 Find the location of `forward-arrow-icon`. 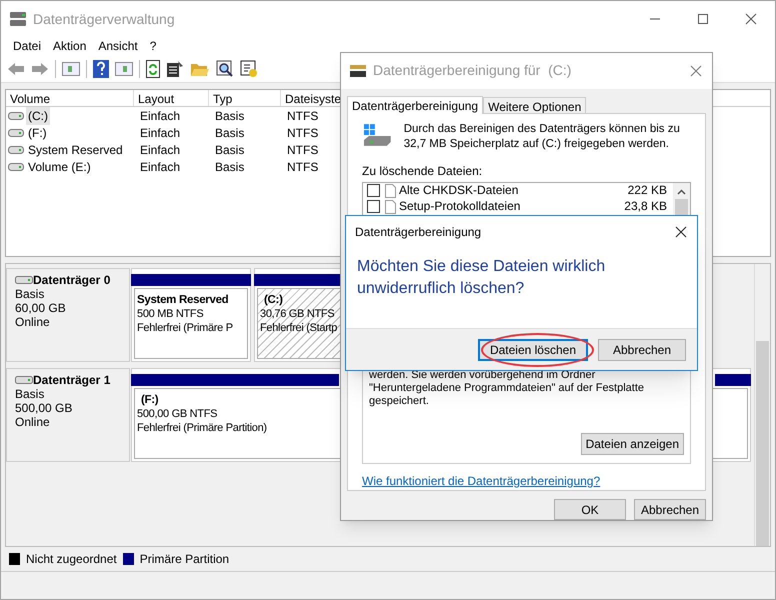

forward-arrow-icon is located at coordinates (40, 69).